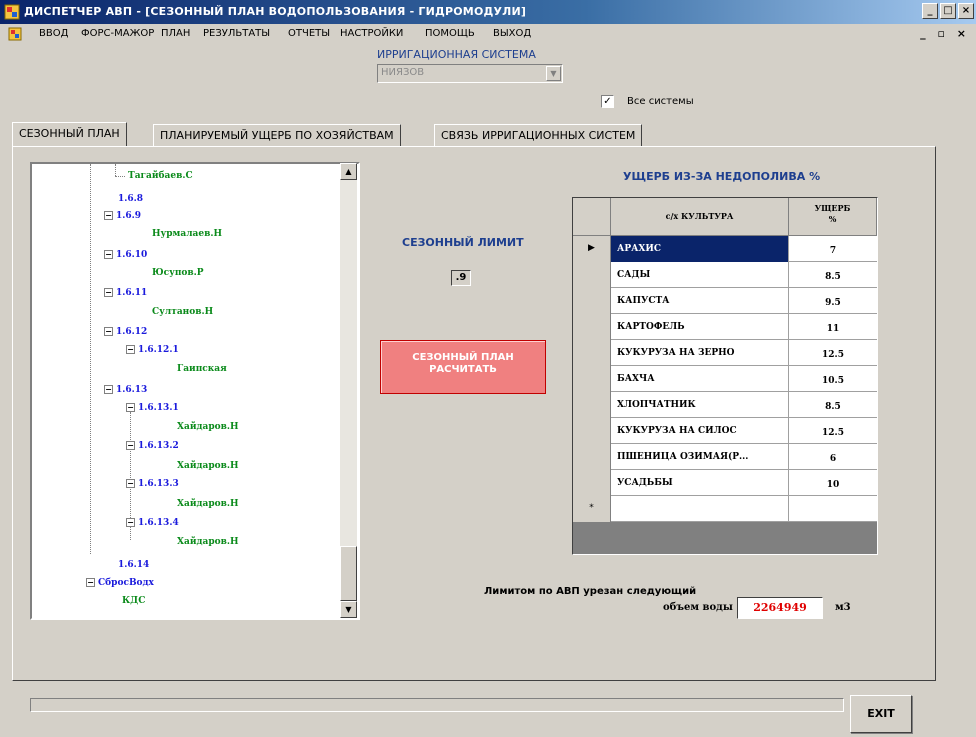 This screenshot has width=976, height=737. What do you see at coordinates (53, 33) in the screenshot?
I see `menu-input: ВВОД` at bounding box center [53, 33].